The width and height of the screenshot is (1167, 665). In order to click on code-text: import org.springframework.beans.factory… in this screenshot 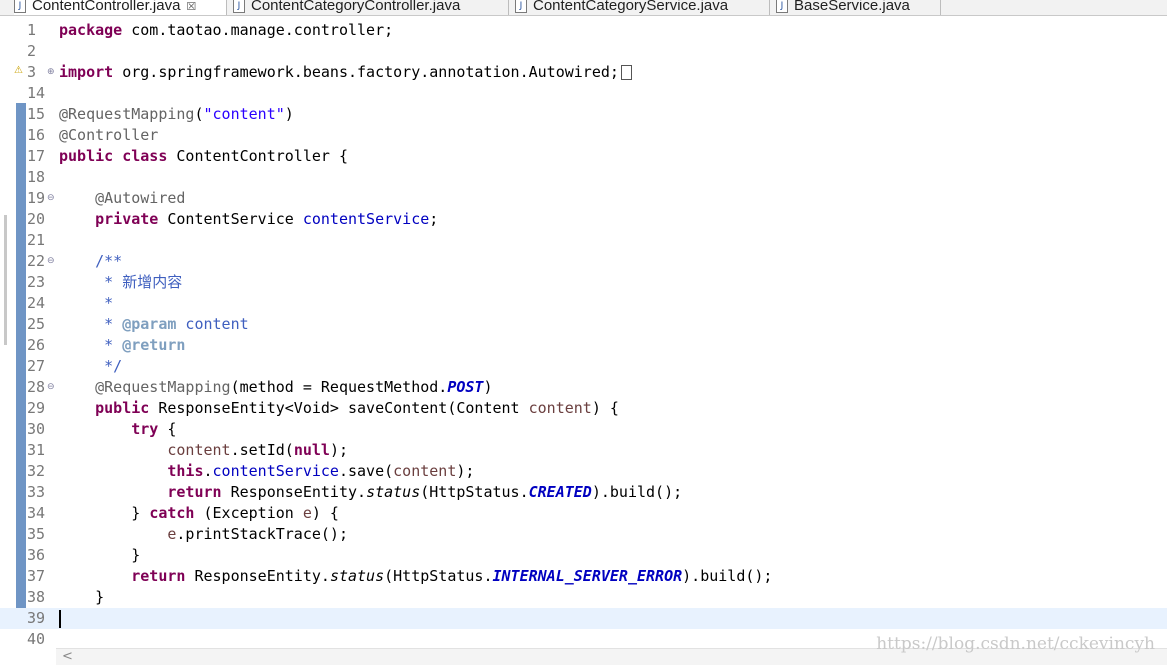, I will do `click(345, 72)`.